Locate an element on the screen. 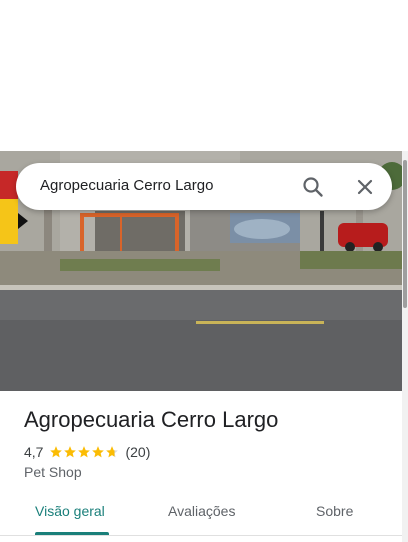 The height and width of the screenshot is (542, 408). search-box: Agropecuaria Cerro Largo is located at coordinates (204, 186).